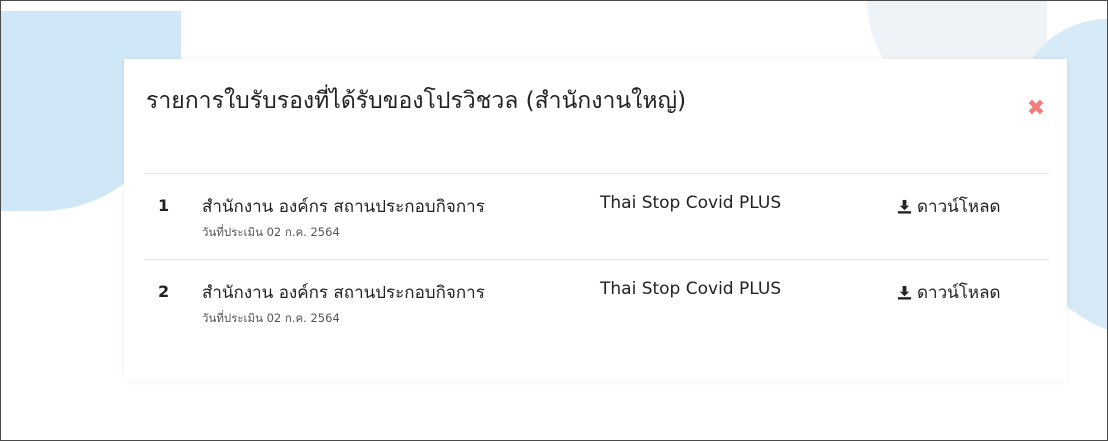 The image size is (1108, 441). What do you see at coordinates (164, 205) in the screenshot?
I see `row-number: 1` at bounding box center [164, 205].